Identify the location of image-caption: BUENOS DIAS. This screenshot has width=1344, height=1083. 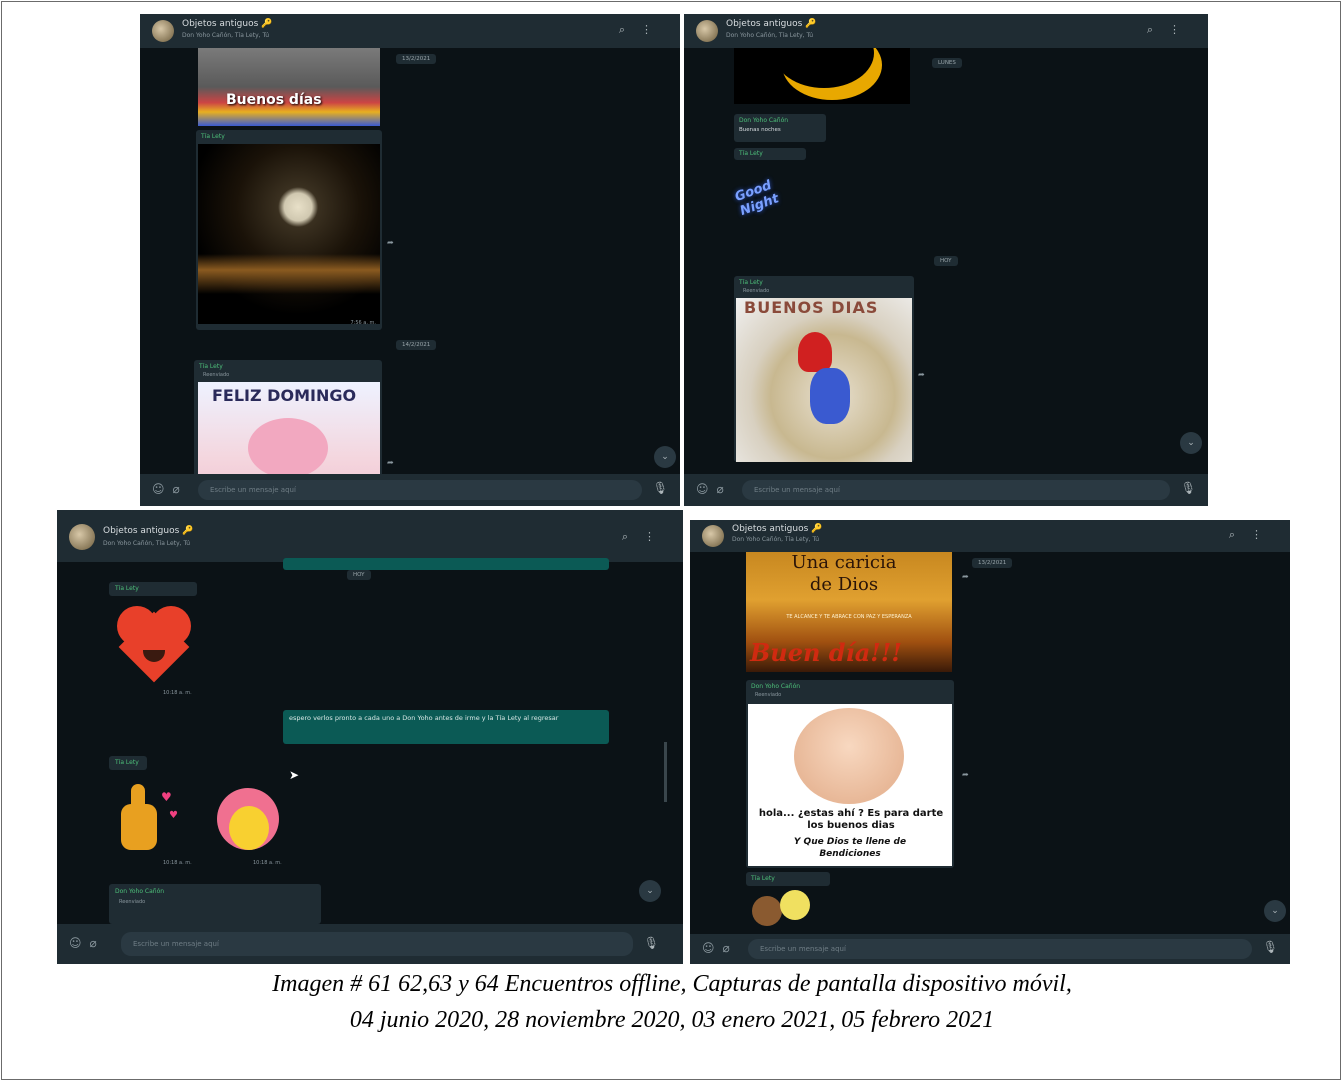
(811, 307).